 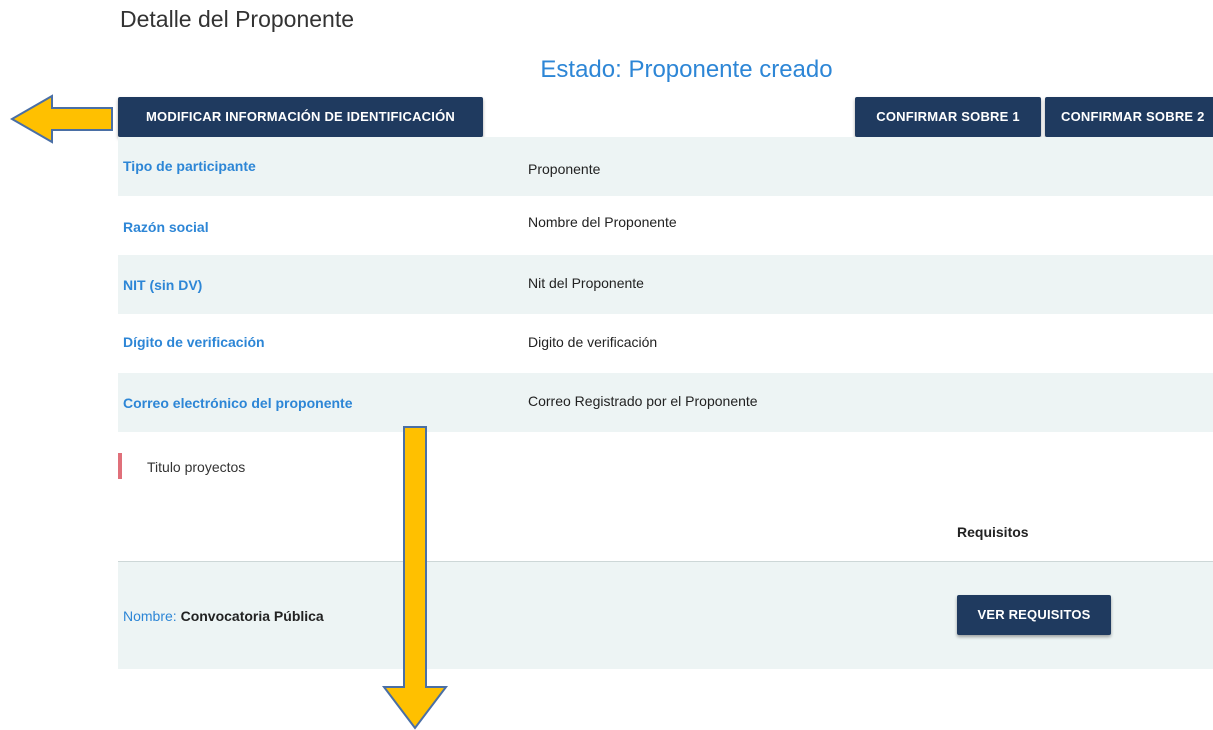 What do you see at coordinates (415, 578) in the screenshot?
I see `down-arrow-icon` at bounding box center [415, 578].